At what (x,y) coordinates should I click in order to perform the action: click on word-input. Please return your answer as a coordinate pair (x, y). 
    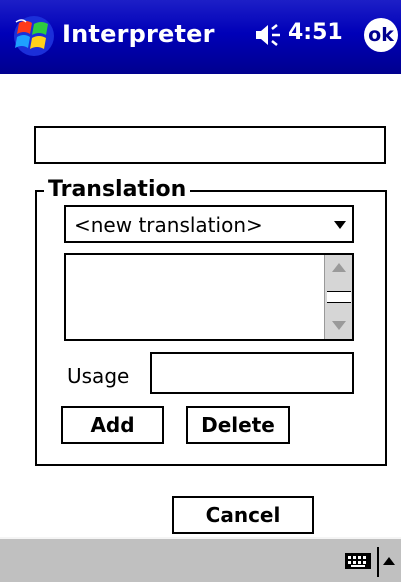
    Looking at the image, I should click on (210, 145).